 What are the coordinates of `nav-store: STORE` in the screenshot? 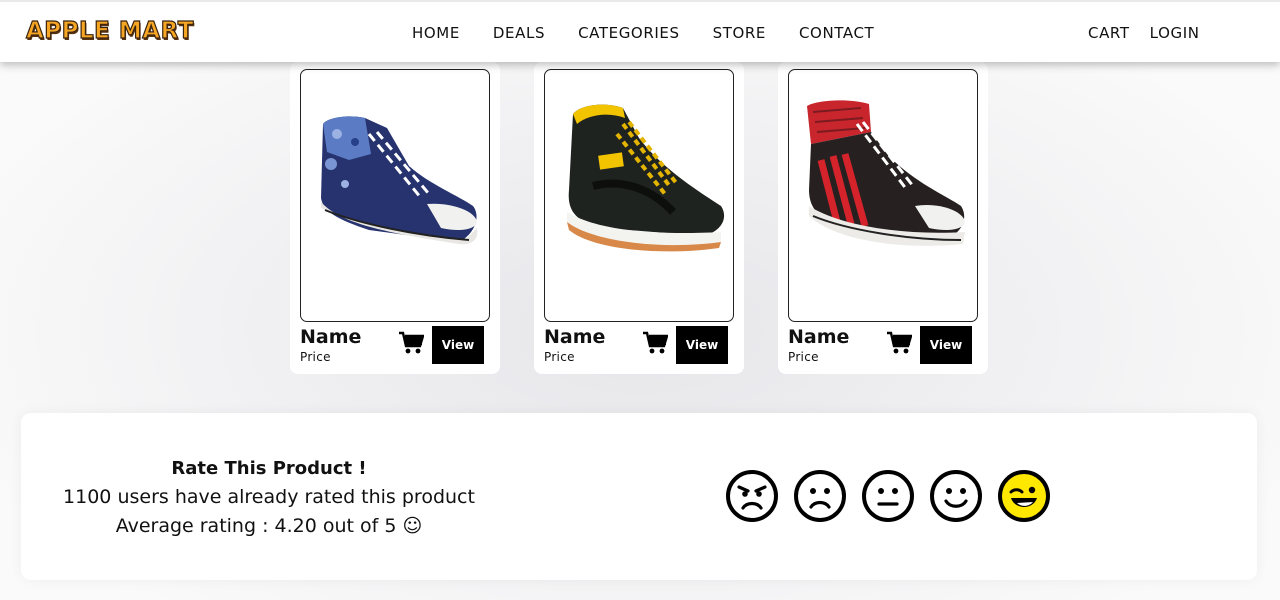 It's located at (739, 33).